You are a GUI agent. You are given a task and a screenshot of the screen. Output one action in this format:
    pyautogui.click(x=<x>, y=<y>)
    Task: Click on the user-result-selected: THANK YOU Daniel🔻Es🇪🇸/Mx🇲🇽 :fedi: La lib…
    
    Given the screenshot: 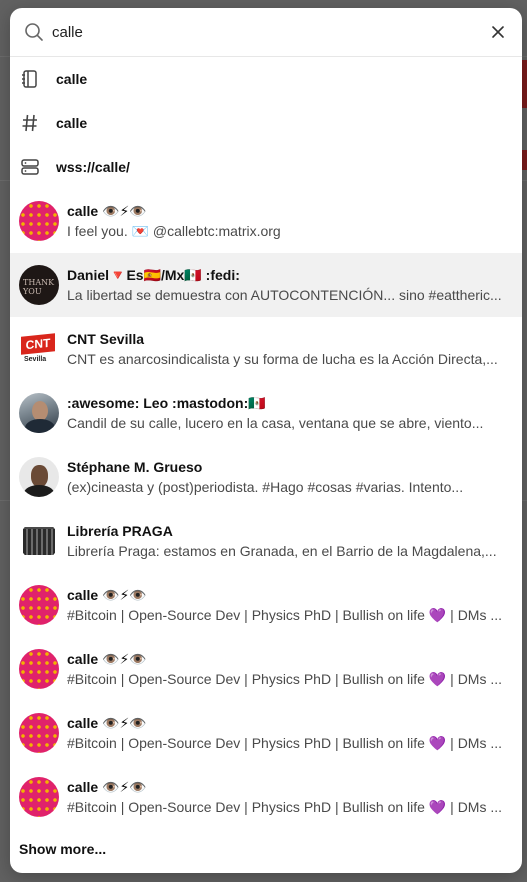 What is the action you would take?
    pyautogui.click(x=266, y=285)
    